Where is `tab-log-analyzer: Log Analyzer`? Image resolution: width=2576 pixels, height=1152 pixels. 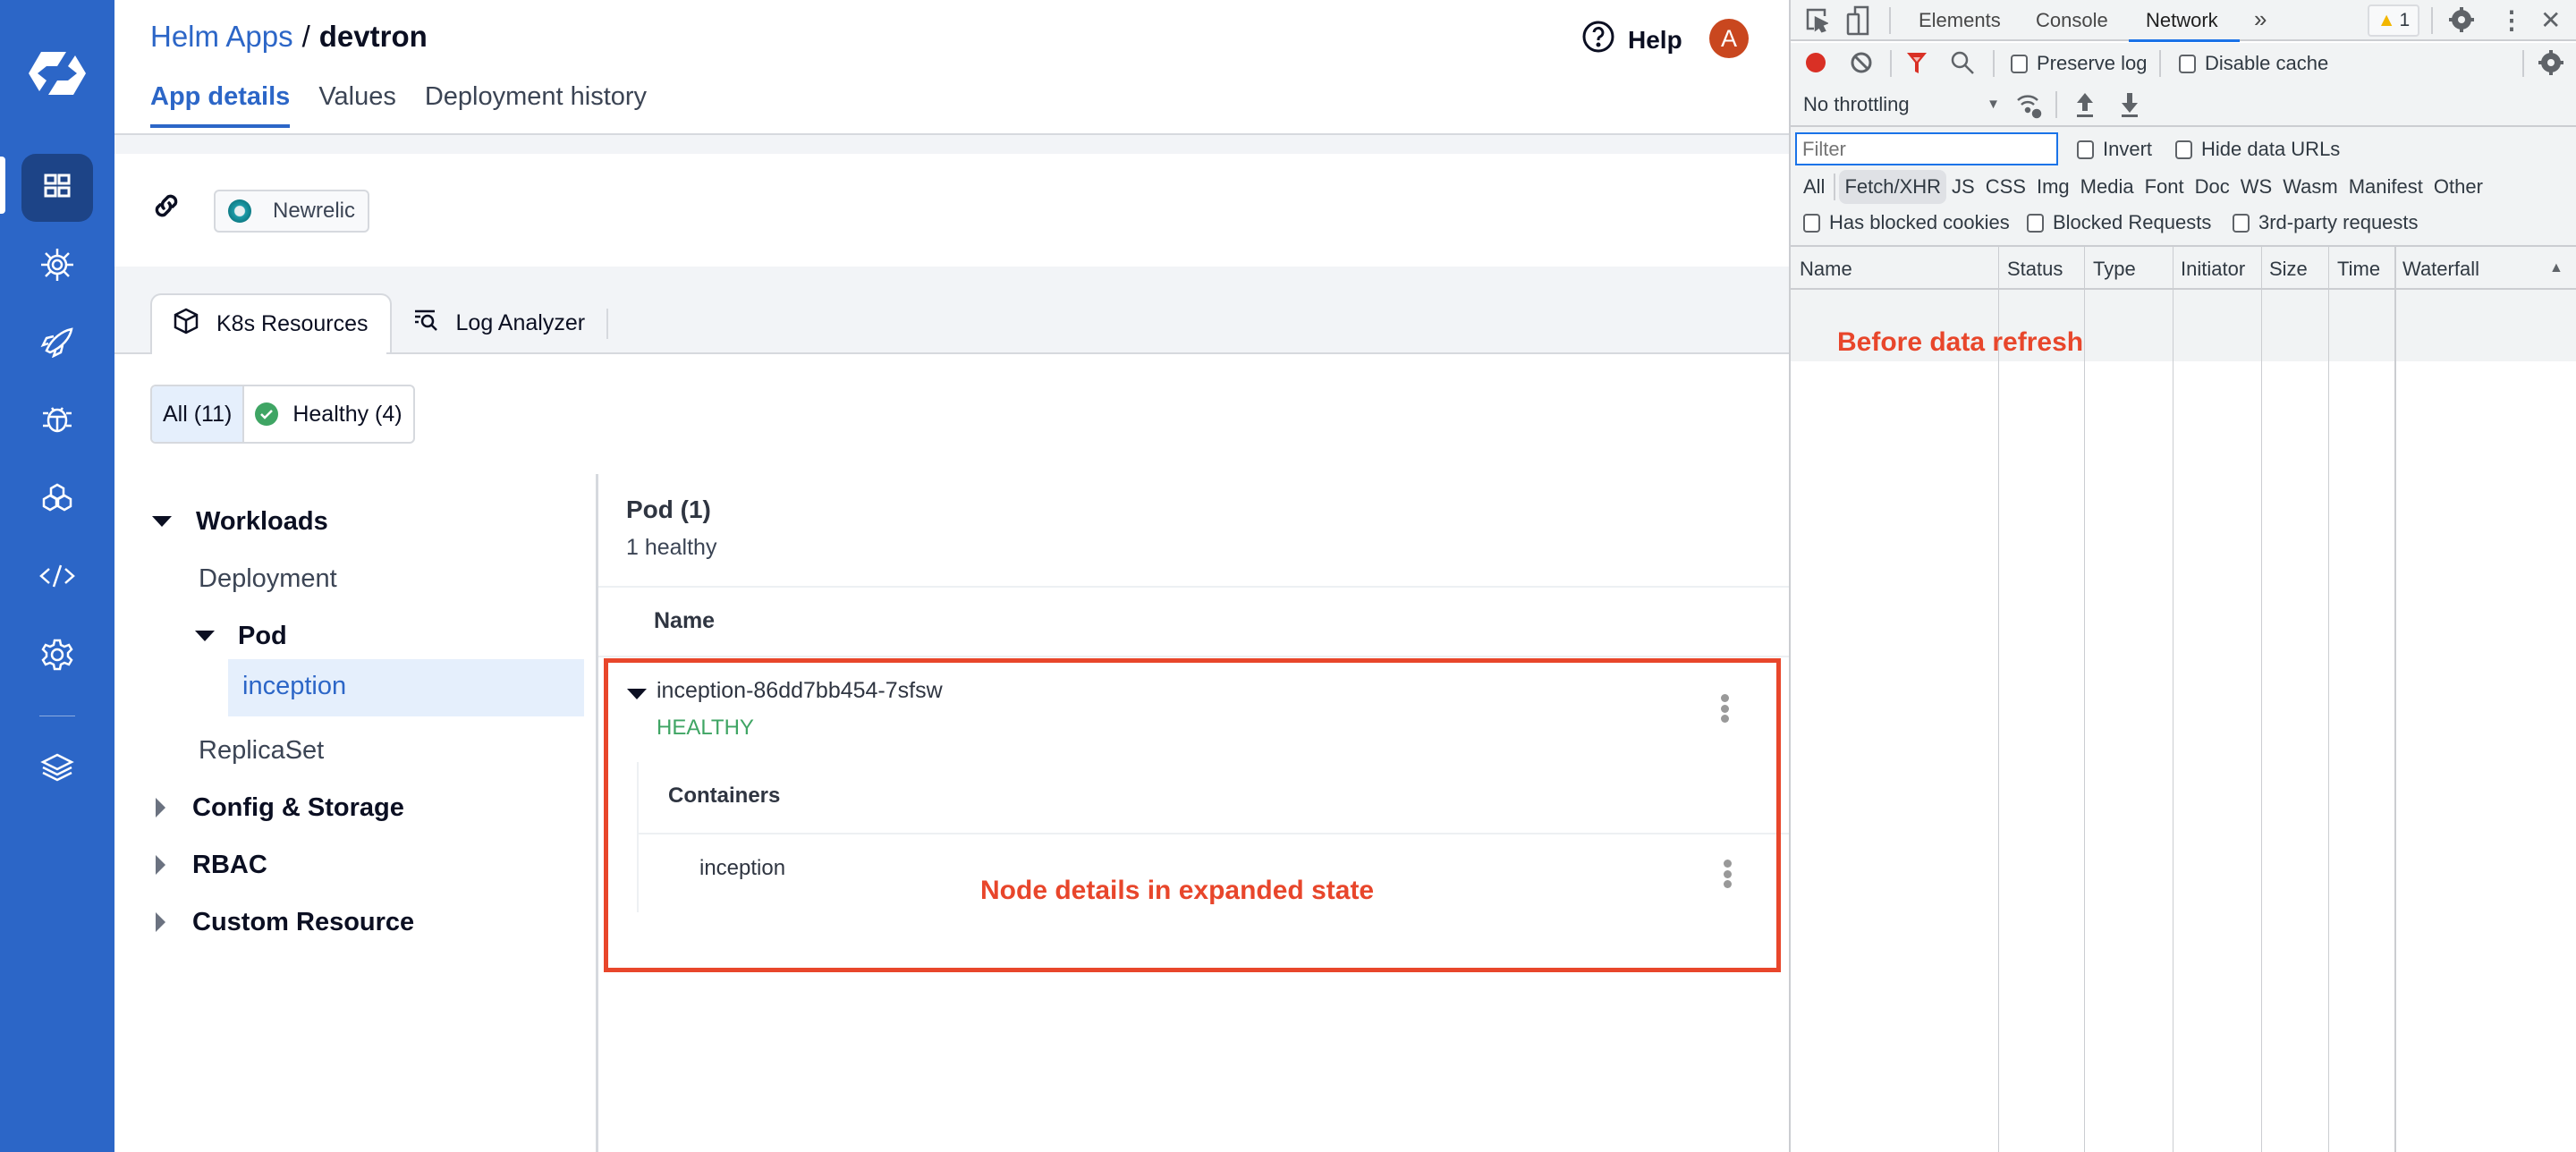
tab-log-analyzer: Log Analyzer is located at coordinates (499, 323).